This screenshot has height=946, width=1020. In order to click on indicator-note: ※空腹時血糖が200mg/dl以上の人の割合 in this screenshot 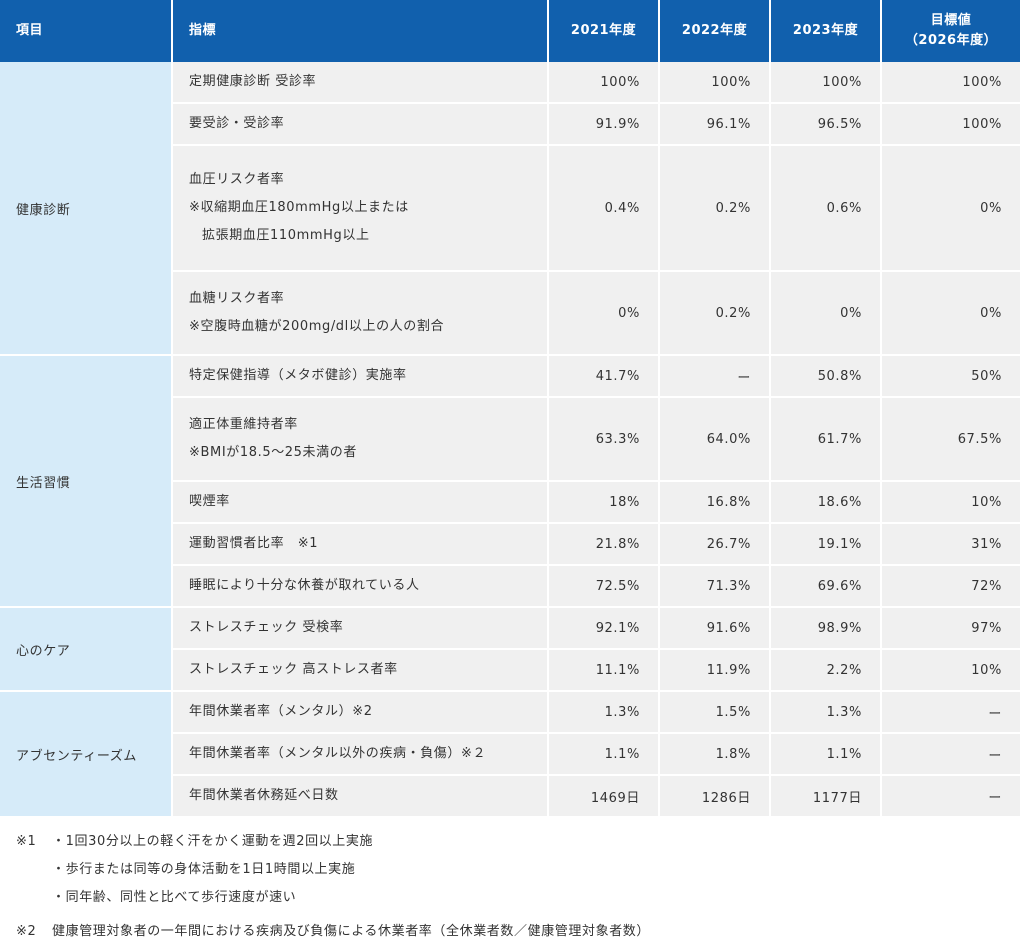, I will do `click(317, 326)`.